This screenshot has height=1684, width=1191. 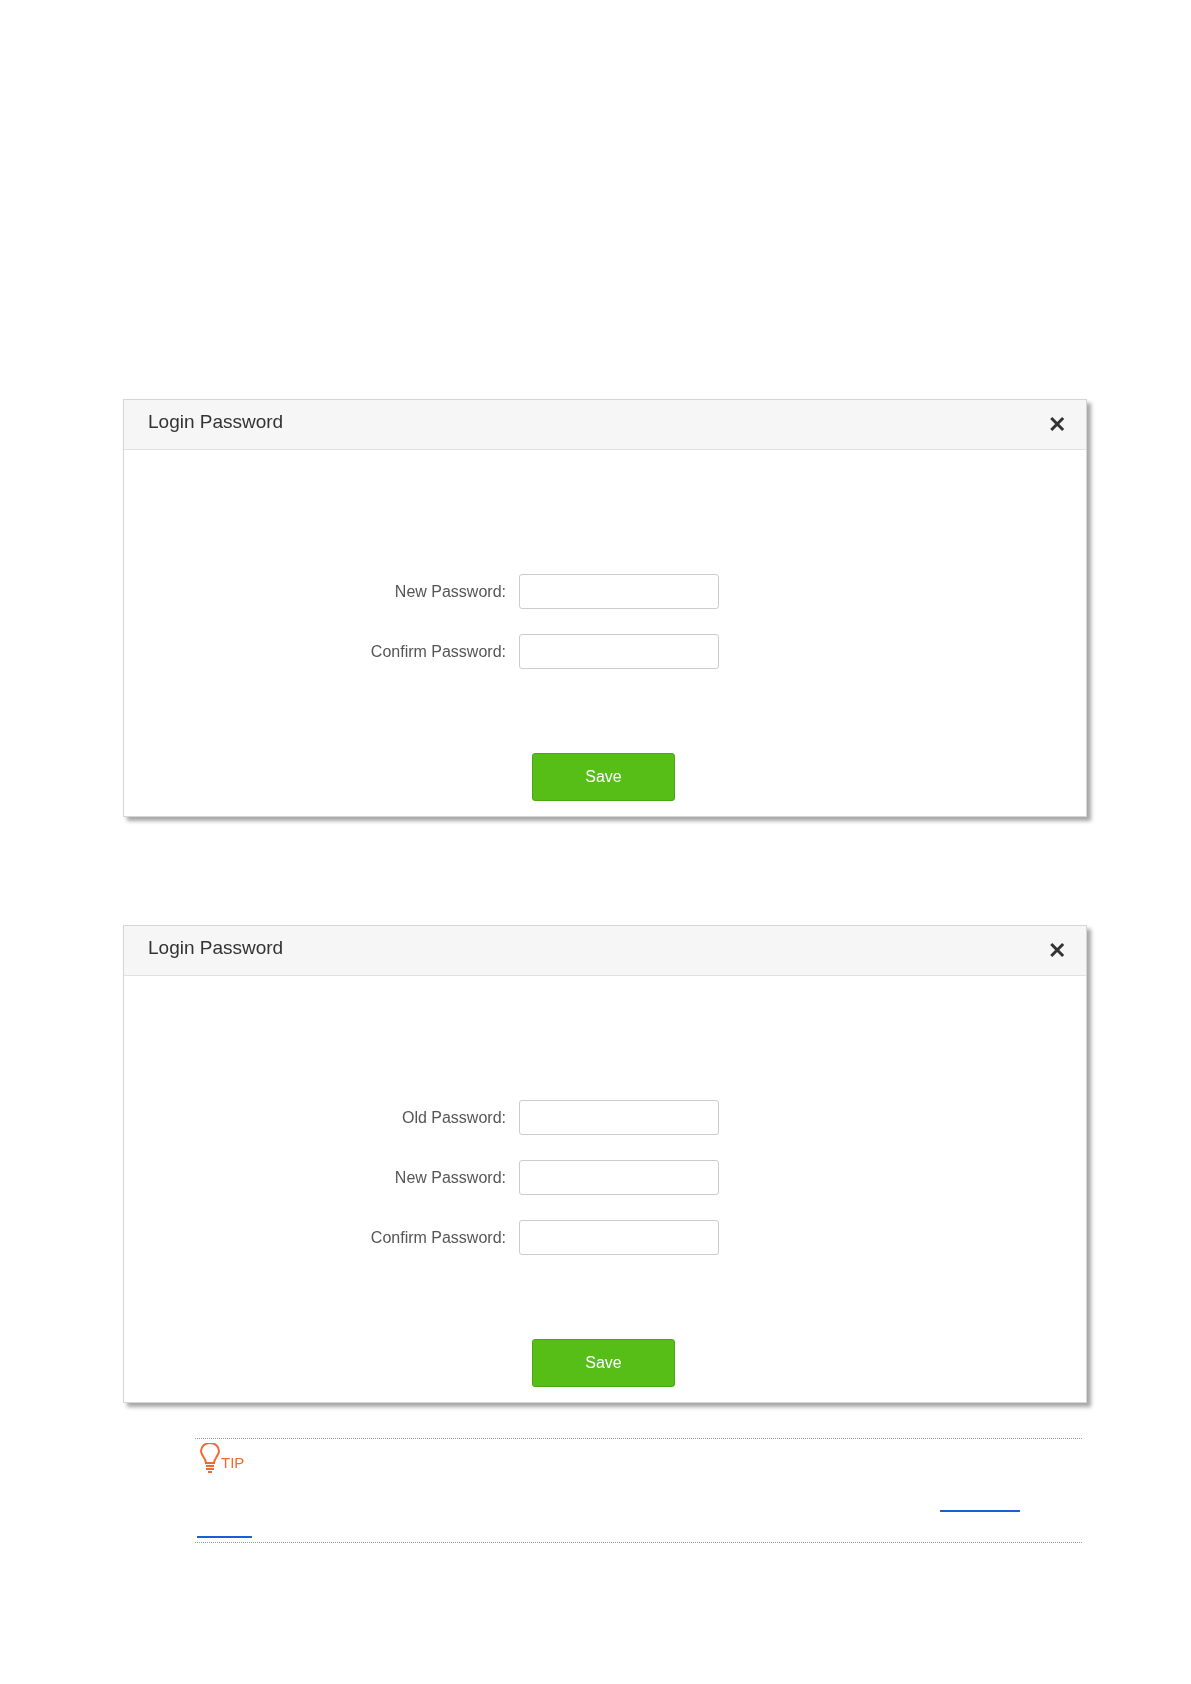 I want to click on field-label: Old Password:, so click(x=453, y=1117).